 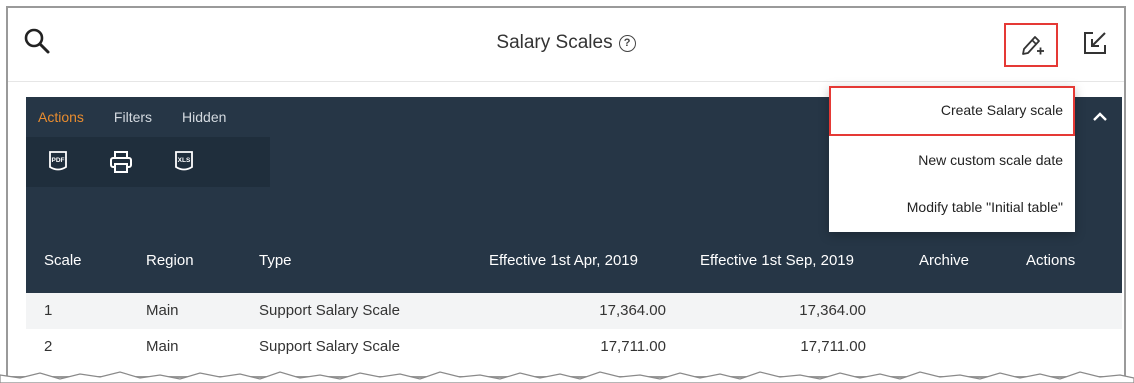 What do you see at coordinates (63, 260) in the screenshot?
I see `column-header-scale: Scale` at bounding box center [63, 260].